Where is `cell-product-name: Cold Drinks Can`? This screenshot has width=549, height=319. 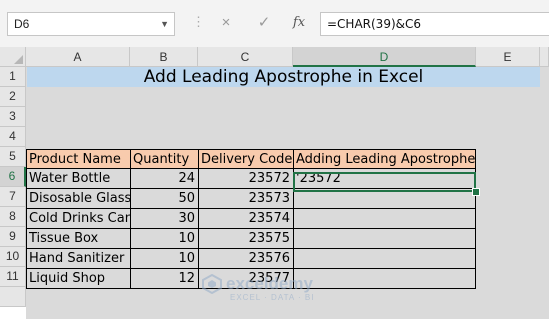
cell-product-name: Cold Drinks Can is located at coordinates (78, 219).